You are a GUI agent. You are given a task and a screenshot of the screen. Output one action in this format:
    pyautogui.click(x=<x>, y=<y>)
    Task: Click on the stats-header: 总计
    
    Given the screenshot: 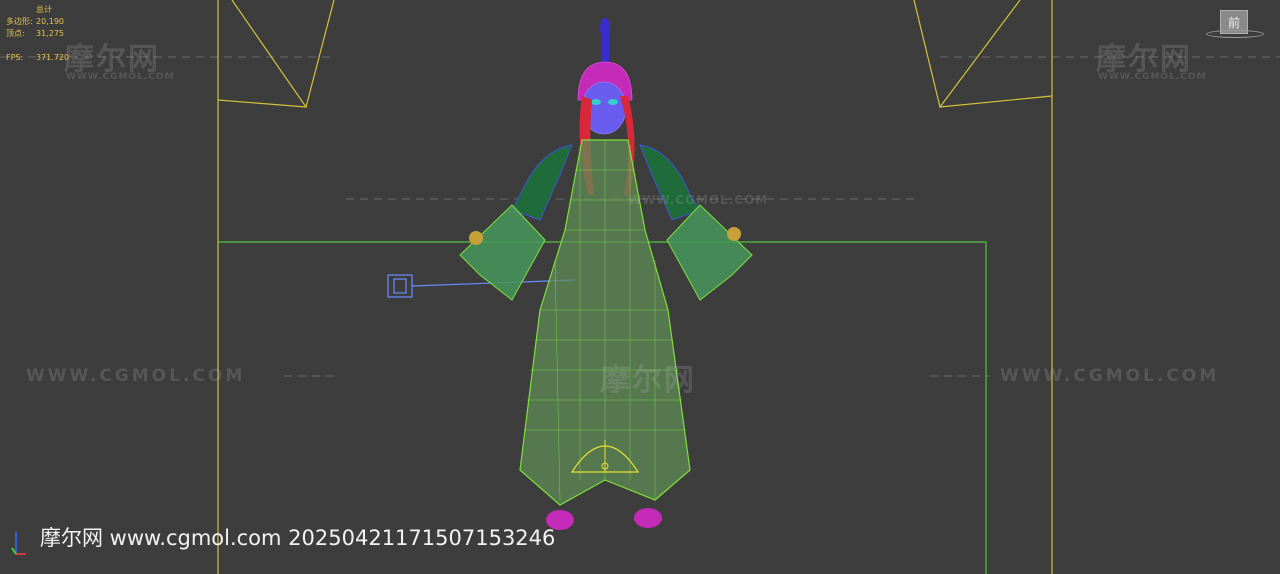 What is the action you would take?
    pyautogui.click(x=44, y=9)
    